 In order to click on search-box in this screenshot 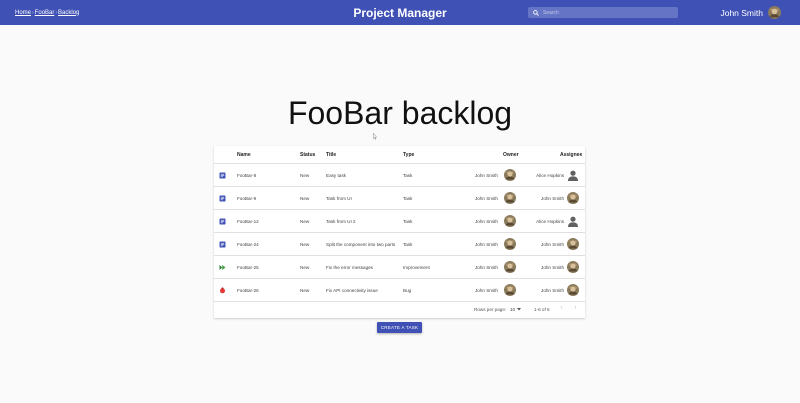, I will do `click(603, 12)`.